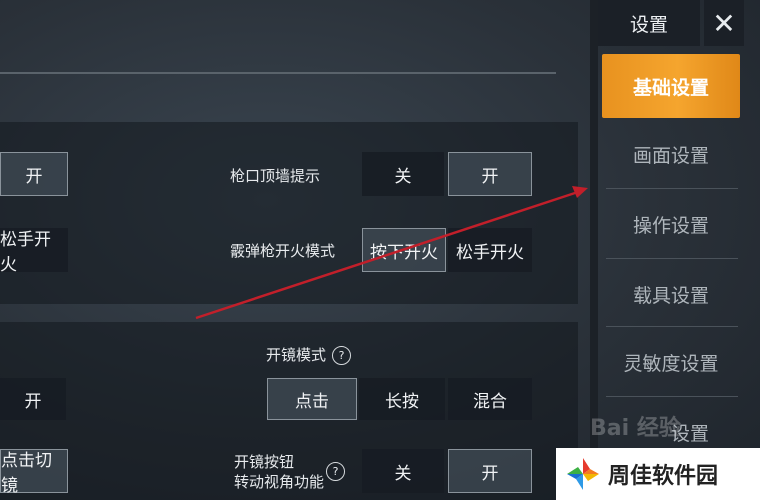 This screenshot has width=760, height=500. What do you see at coordinates (663, 476) in the screenshot?
I see `brand-name: 周佳软件园` at bounding box center [663, 476].